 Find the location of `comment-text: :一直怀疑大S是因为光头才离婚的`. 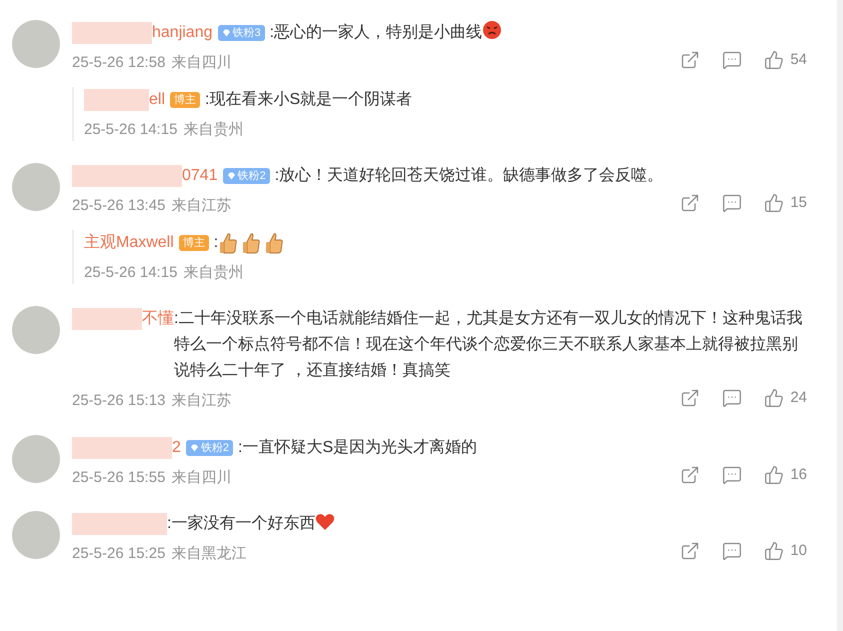

comment-text: :一直怀疑大S是因为光头才离婚的 is located at coordinates (358, 447).